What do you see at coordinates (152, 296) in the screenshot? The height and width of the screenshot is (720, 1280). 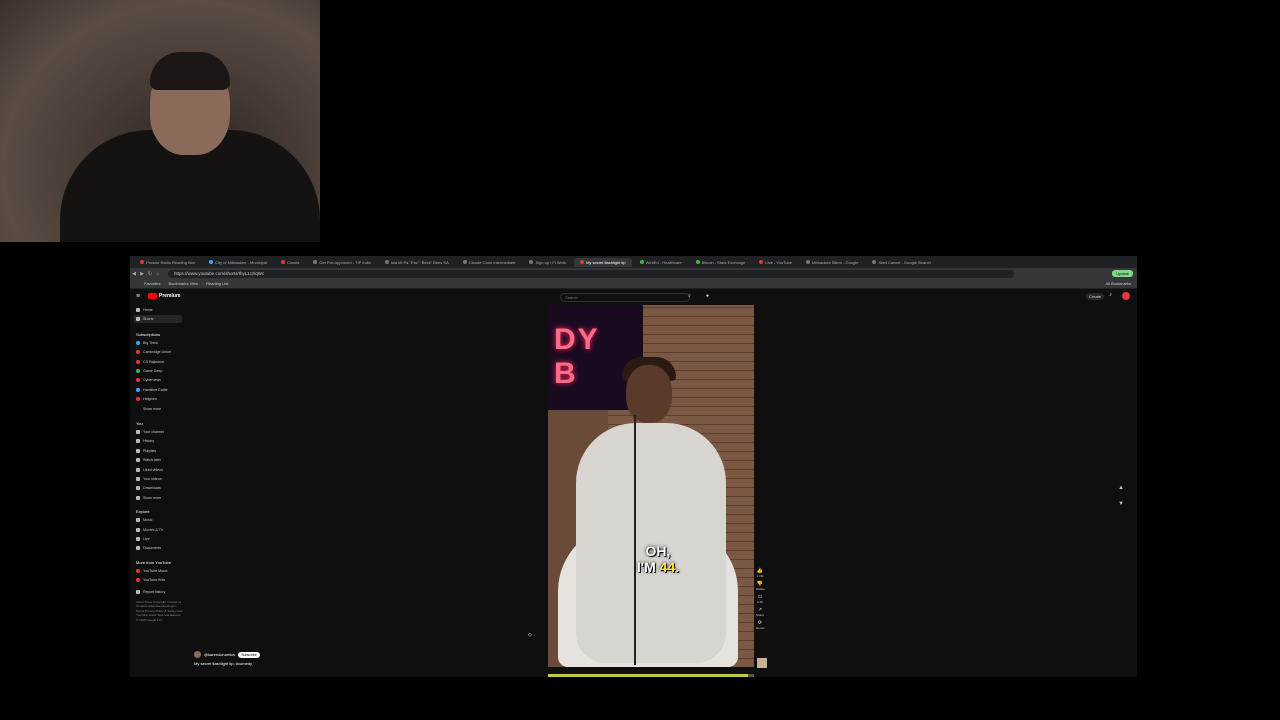 I see `youtube-play-icon` at bounding box center [152, 296].